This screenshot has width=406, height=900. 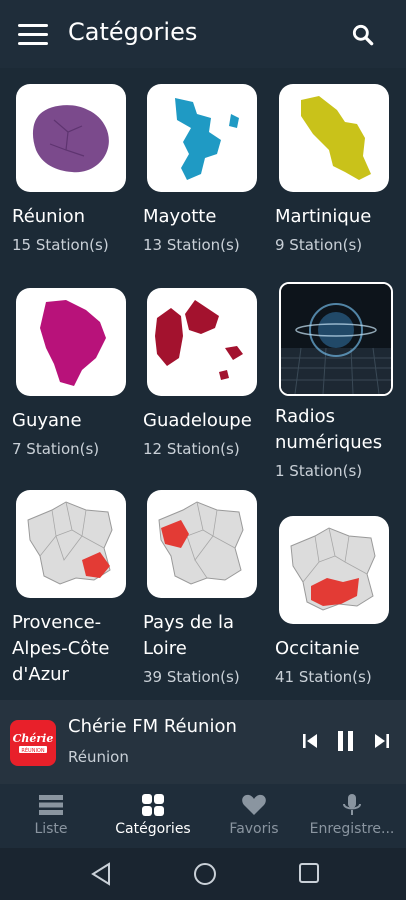 I want to click on category-count: 39 Station(s), so click(x=191, y=677).